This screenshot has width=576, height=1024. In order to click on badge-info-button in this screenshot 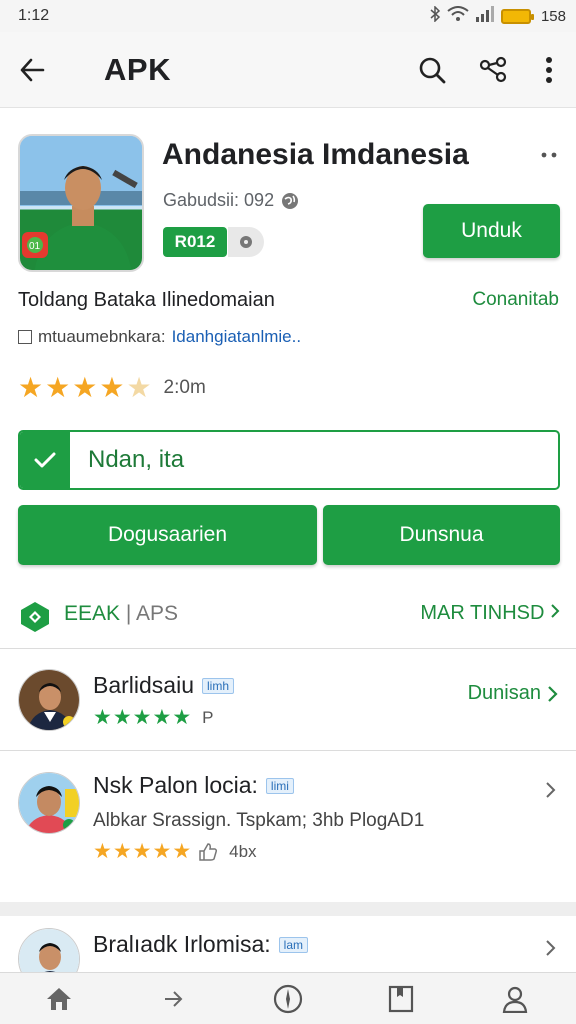, I will do `click(246, 242)`.